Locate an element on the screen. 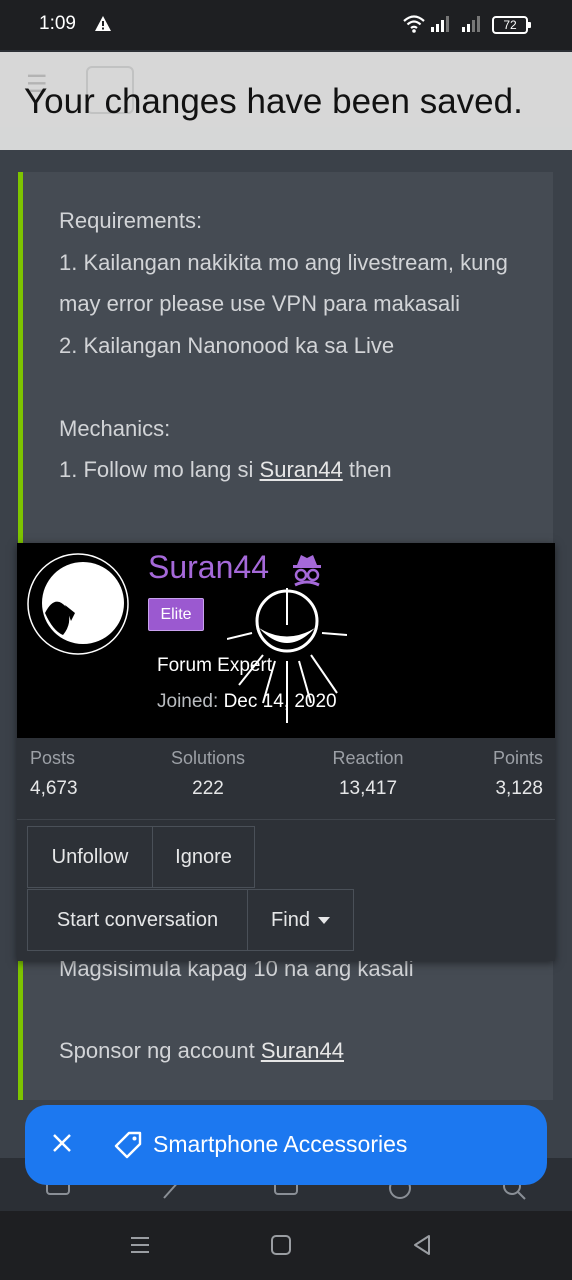  stat-reaction: Reaction 13,417 is located at coordinates (368, 774).